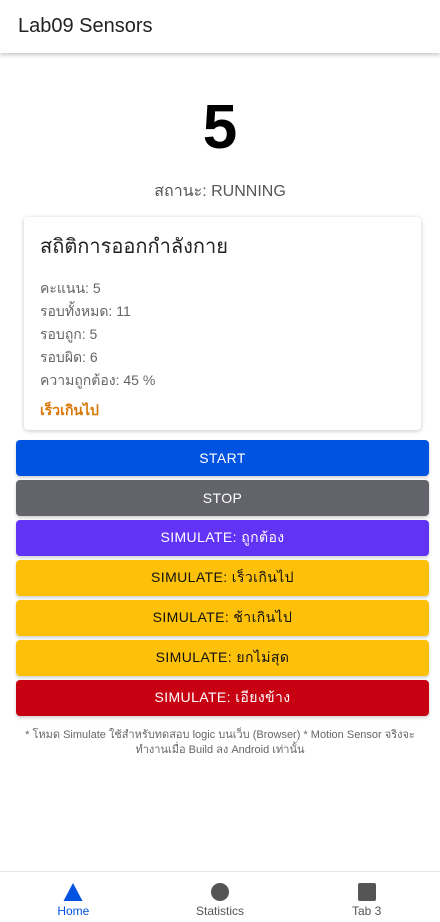 Image resolution: width=440 pixels, height=922 pixels. I want to click on tab-3-label: Tab 3, so click(367, 911).